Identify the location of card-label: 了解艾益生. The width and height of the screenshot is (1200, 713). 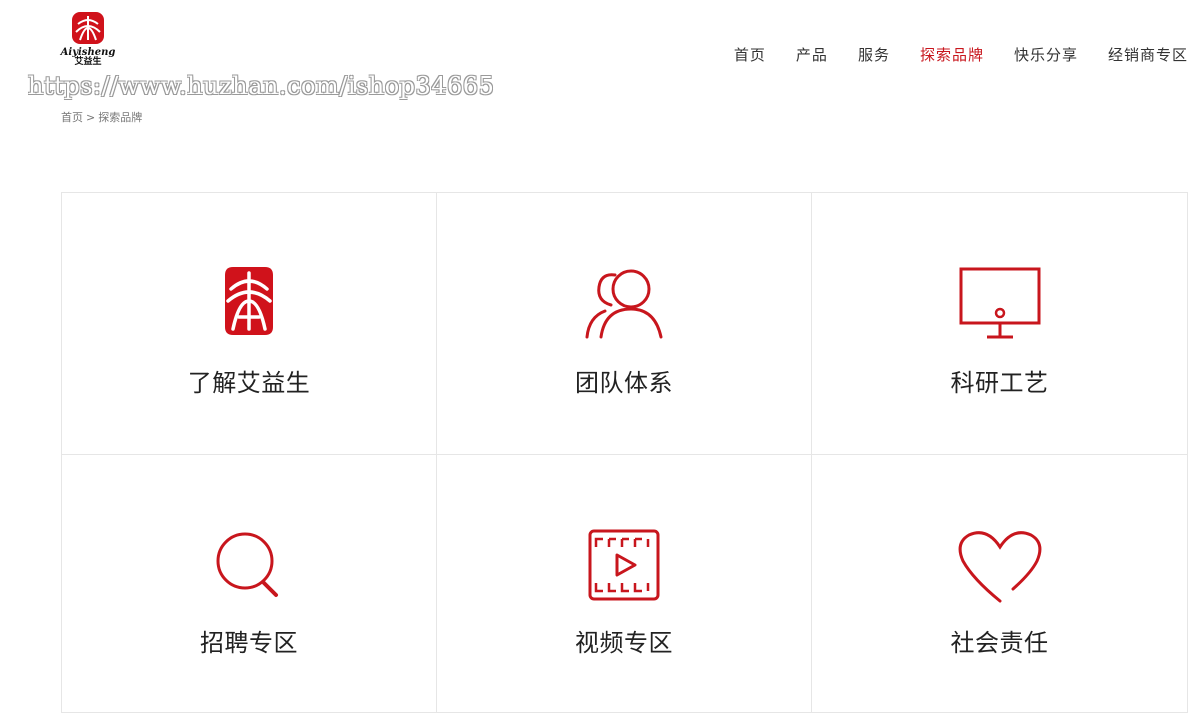
(249, 383).